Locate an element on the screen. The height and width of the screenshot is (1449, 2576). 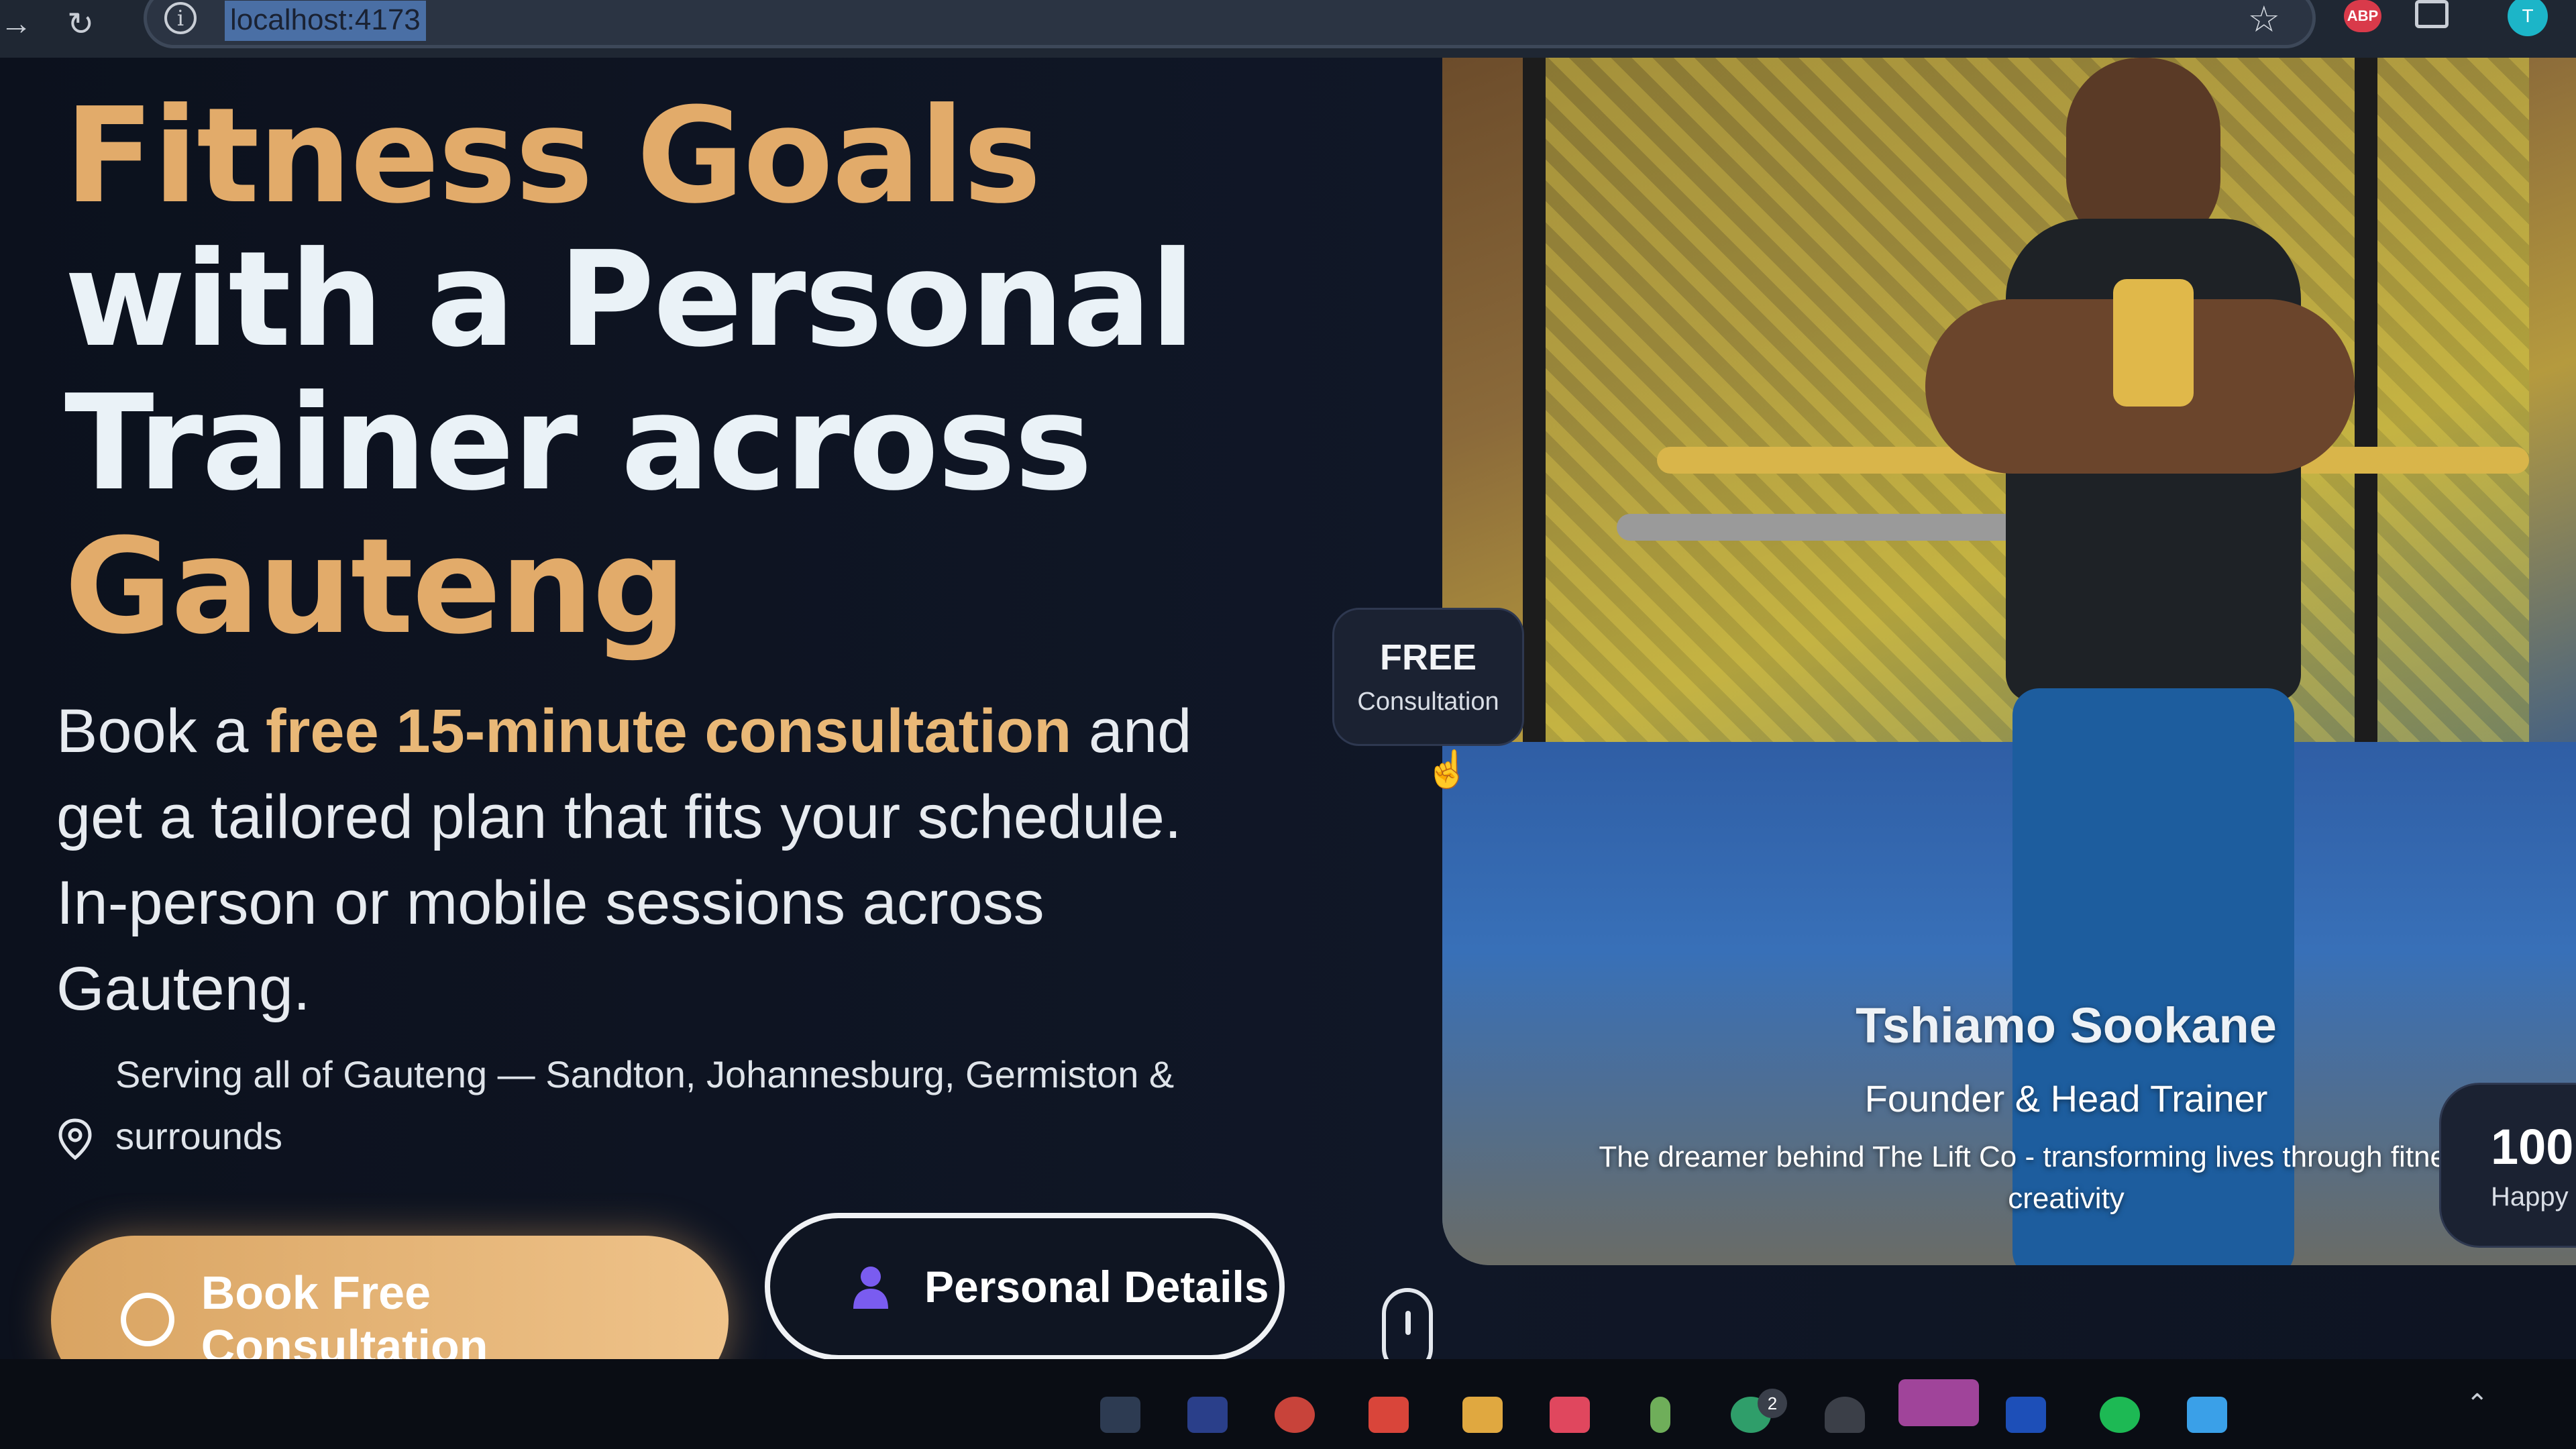
free-consultation-badge: FREE Consultation is located at coordinates (1428, 677).